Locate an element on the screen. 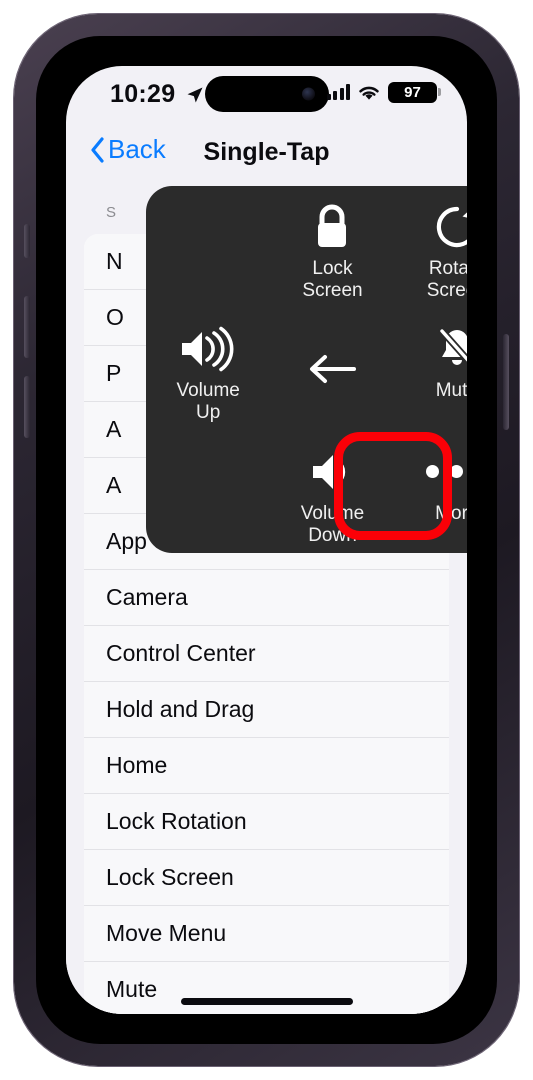  page-title: Single-Tap is located at coordinates (266, 152).